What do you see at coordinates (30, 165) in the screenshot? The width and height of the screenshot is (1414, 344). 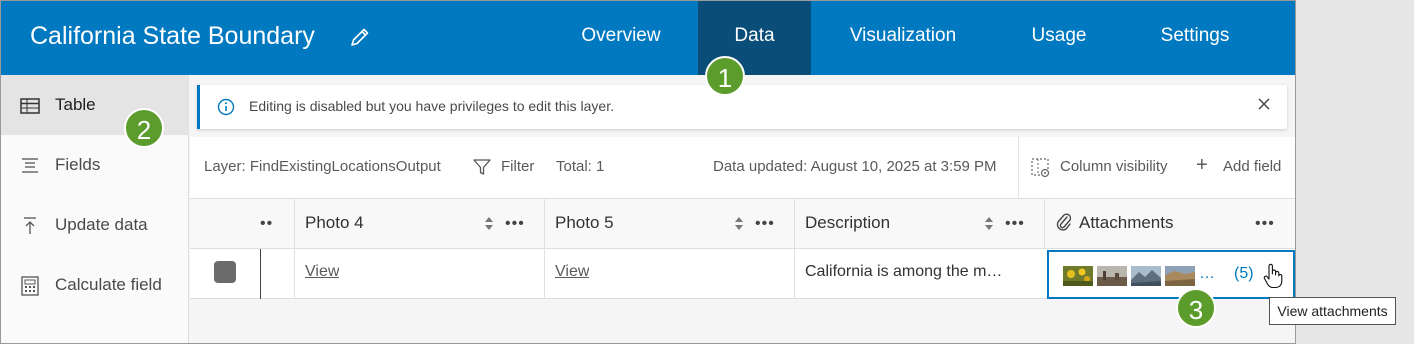 I see `fields-icon` at bounding box center [30, 165].